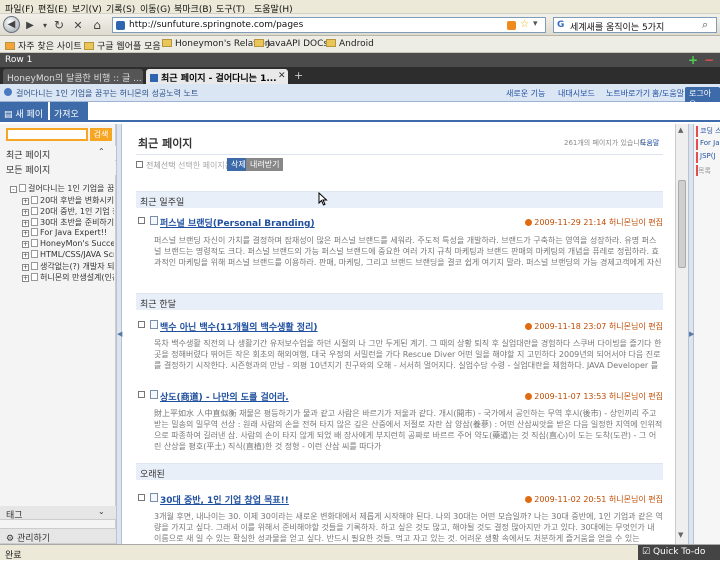  Describe the element at coordinates (693, 60) in the screenshot. I see `add-icon: +` at that location.